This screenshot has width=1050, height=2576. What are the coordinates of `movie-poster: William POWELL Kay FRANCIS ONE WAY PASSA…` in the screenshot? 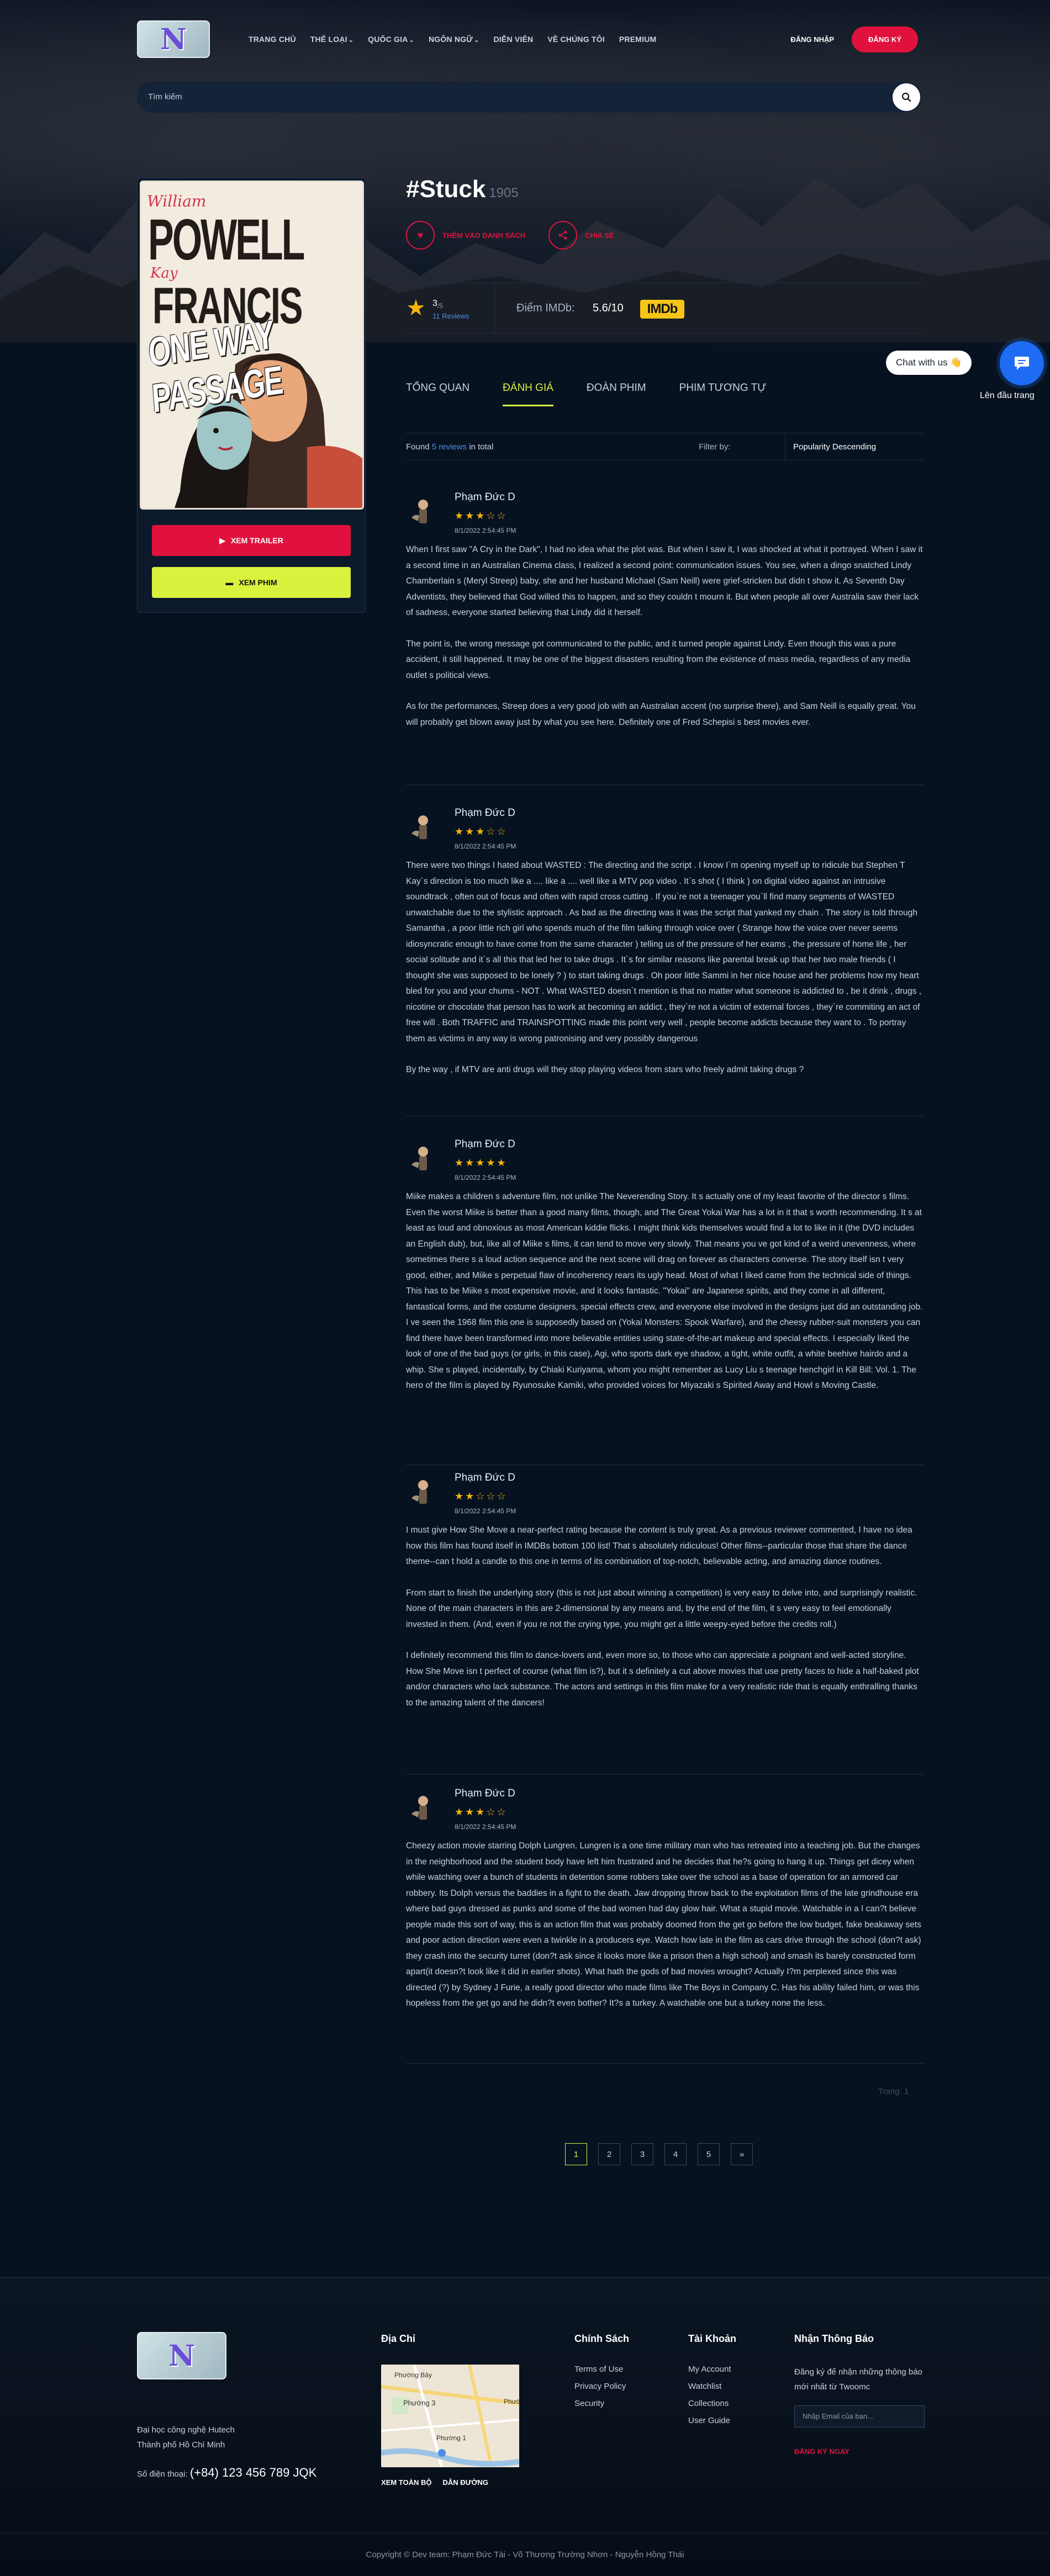 It's located at (252, 345).